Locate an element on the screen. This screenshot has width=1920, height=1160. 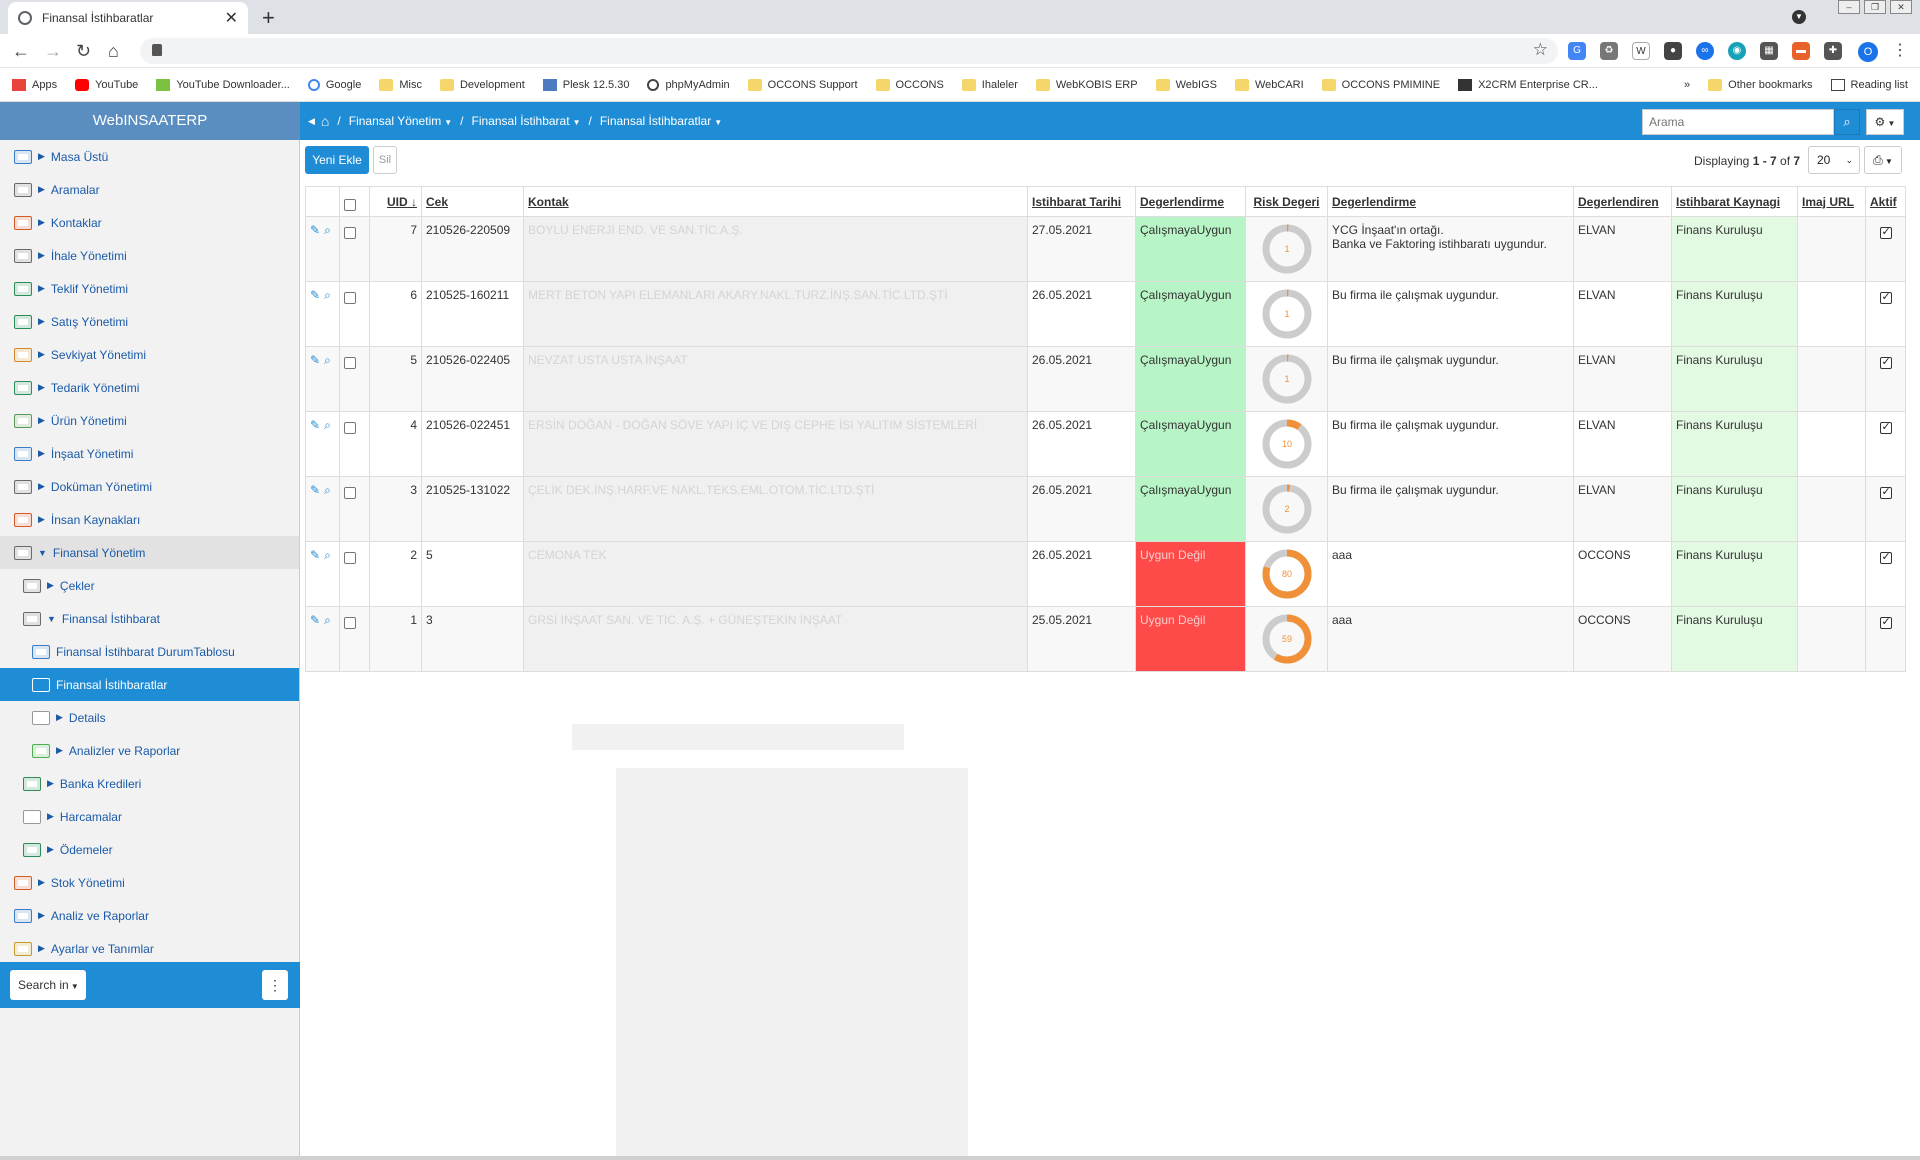
sidebar-item: ▶ Ödemeler is located at coordinates (149, 849).